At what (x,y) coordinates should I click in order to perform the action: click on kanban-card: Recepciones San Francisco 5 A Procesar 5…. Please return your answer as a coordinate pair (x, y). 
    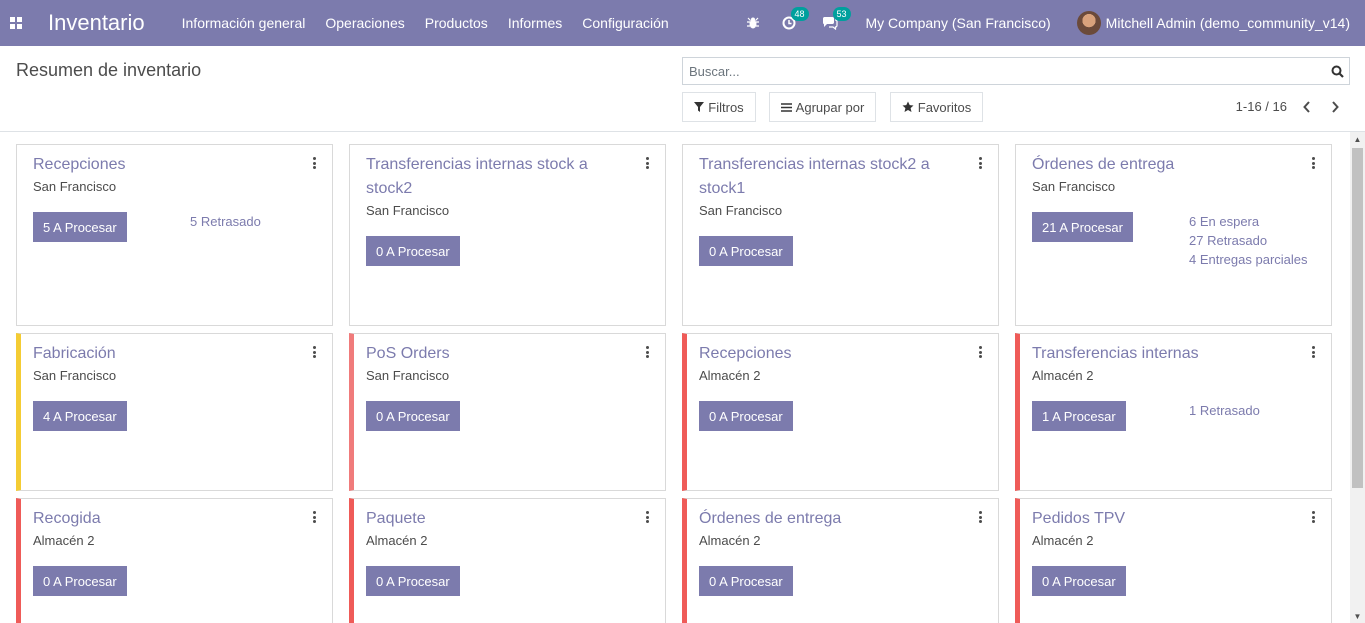
    Looking at the image, I should click on (174, 235).